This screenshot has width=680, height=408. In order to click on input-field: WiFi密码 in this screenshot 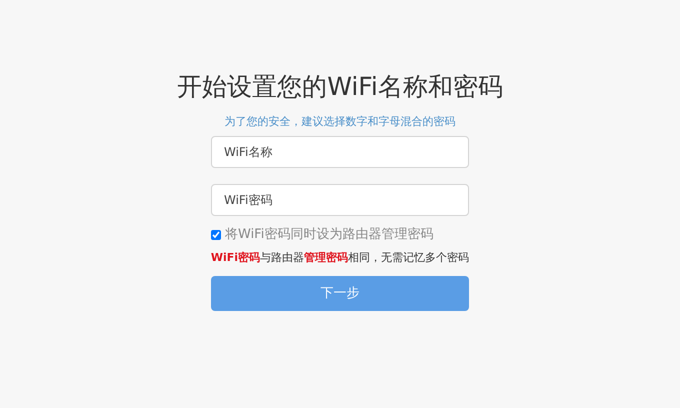, I will do `click(340, 200)`.